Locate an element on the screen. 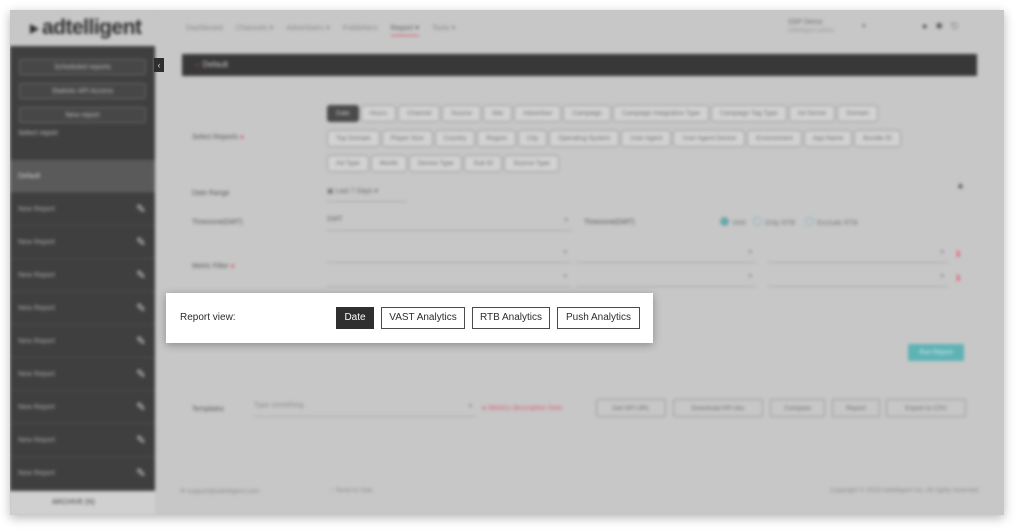 Image resolution: width=1024 pixels, height=530 pixels. nav-item: Dashboard is located at coordinates (204, 27).